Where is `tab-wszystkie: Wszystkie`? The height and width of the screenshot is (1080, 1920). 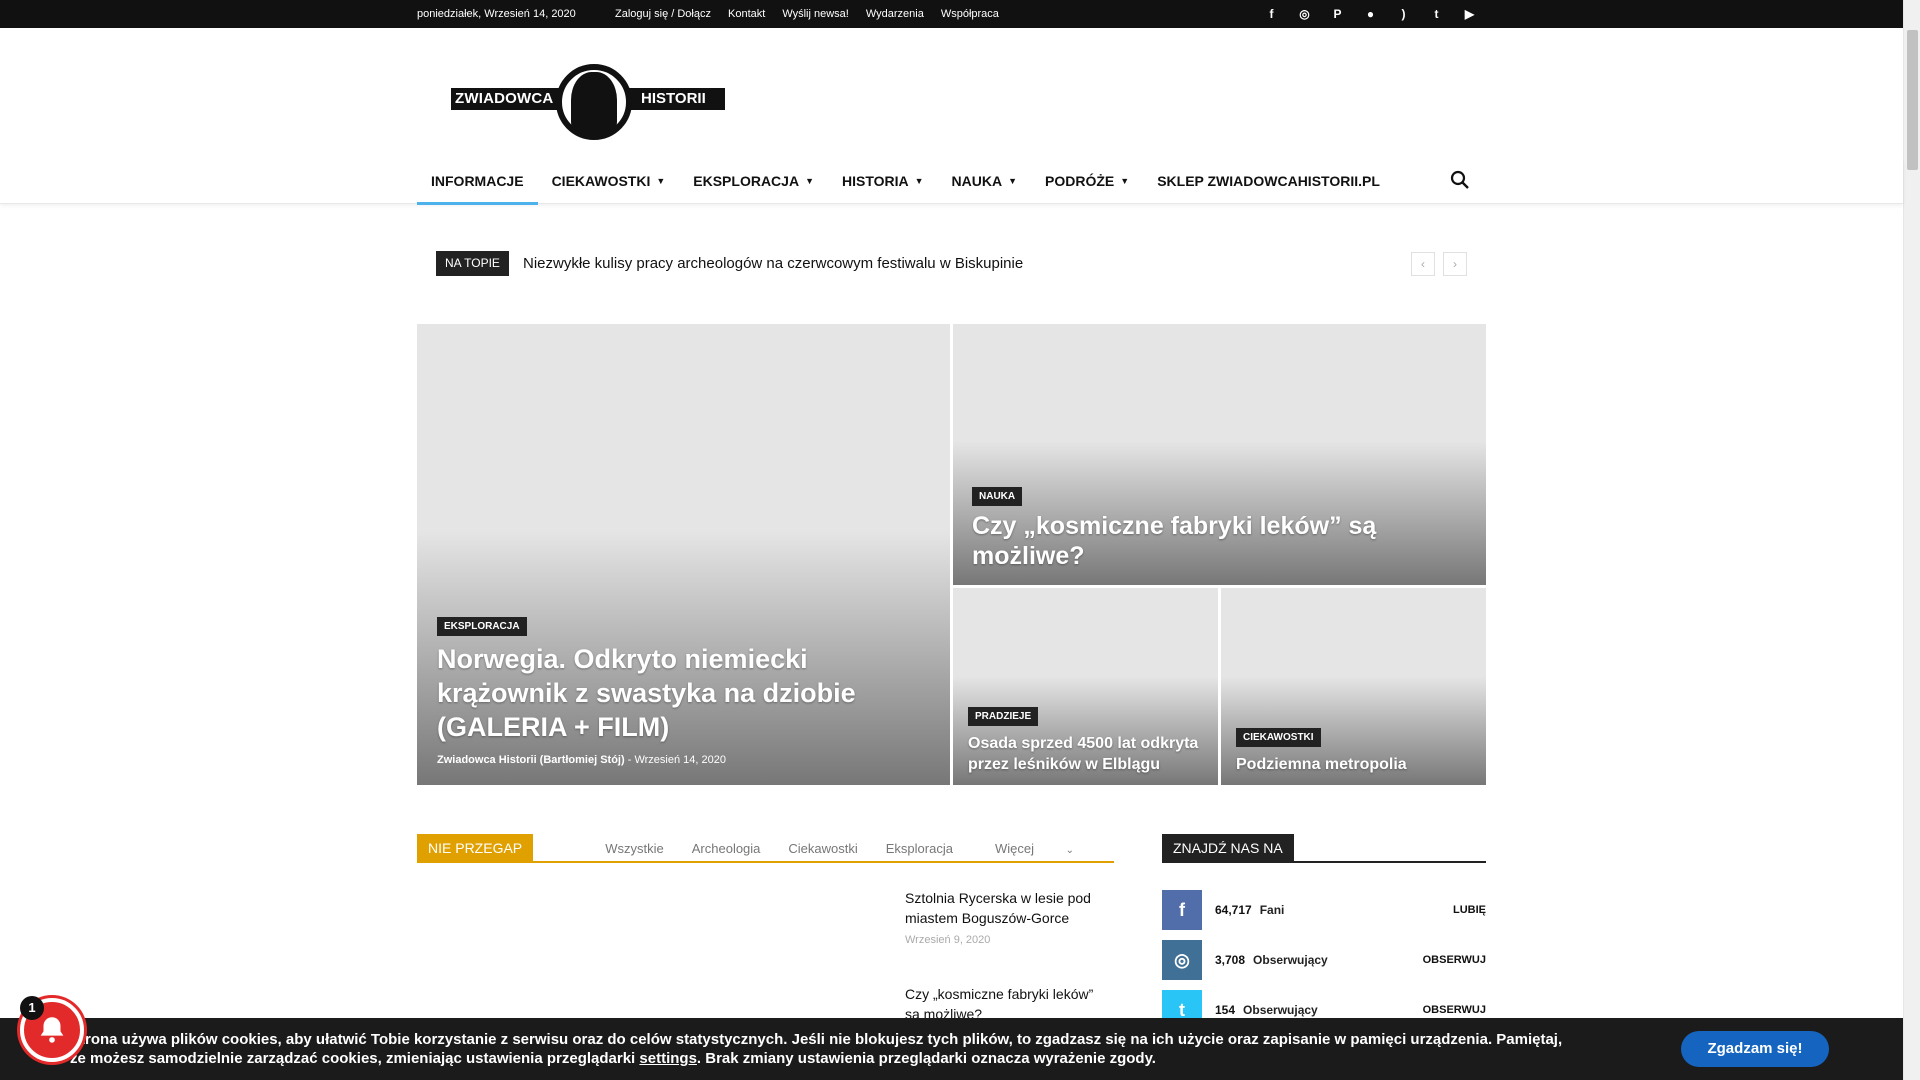
tab-wszystkie: Wszystkie is located at coordinates (634, 848).